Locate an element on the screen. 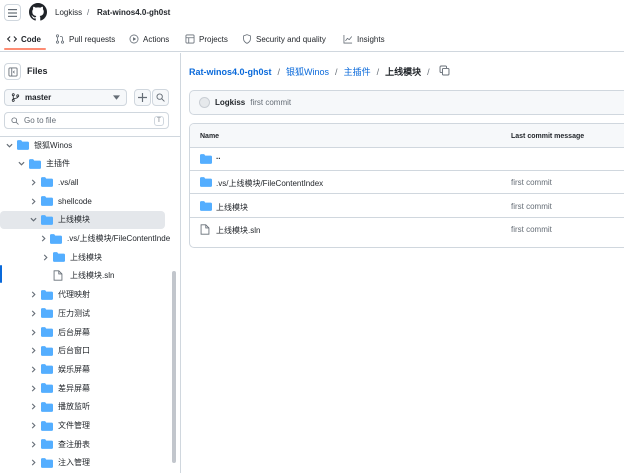 The image size is (624, 473). header-owner-link: Logkiss is located at coordinates (68, 12).